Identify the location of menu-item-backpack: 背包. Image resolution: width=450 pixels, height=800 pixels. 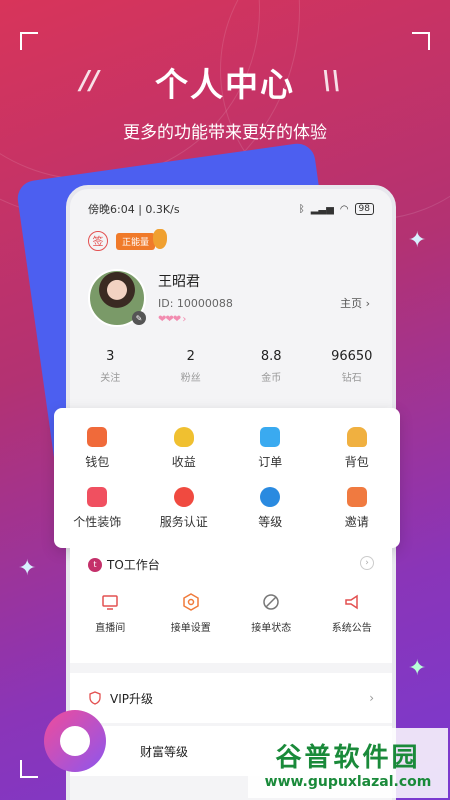
(357, 448).